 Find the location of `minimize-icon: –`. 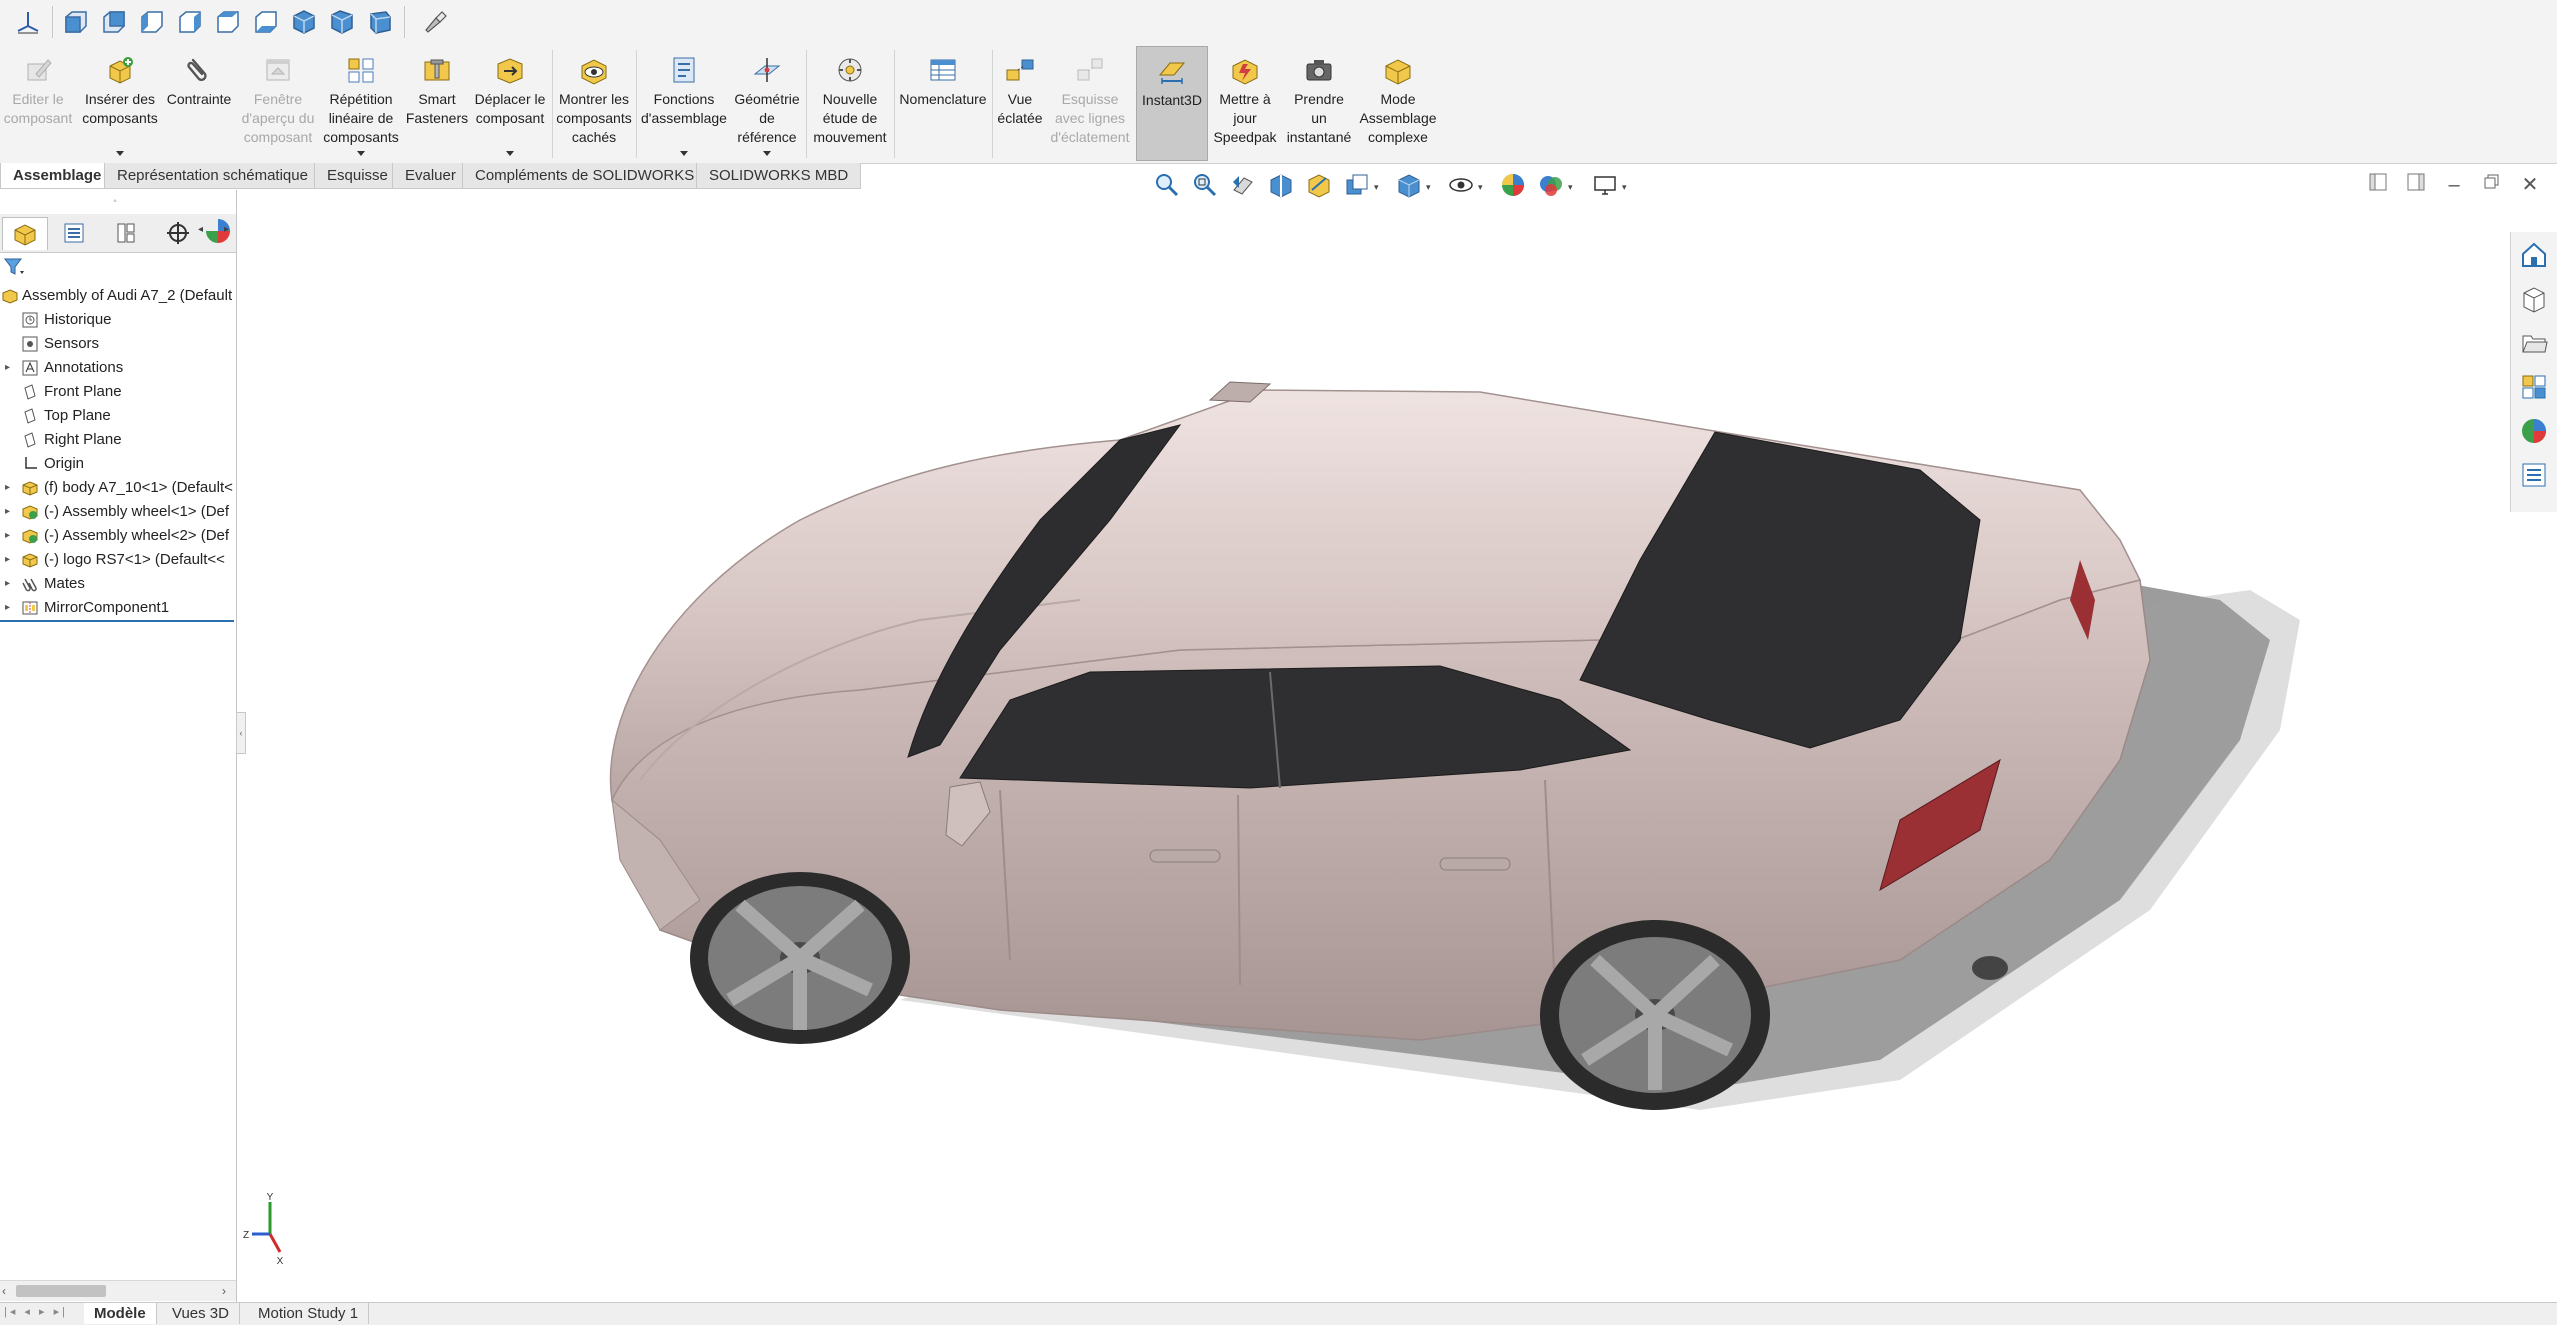

minimize-icon: – is located at coordinates (2454, 185).